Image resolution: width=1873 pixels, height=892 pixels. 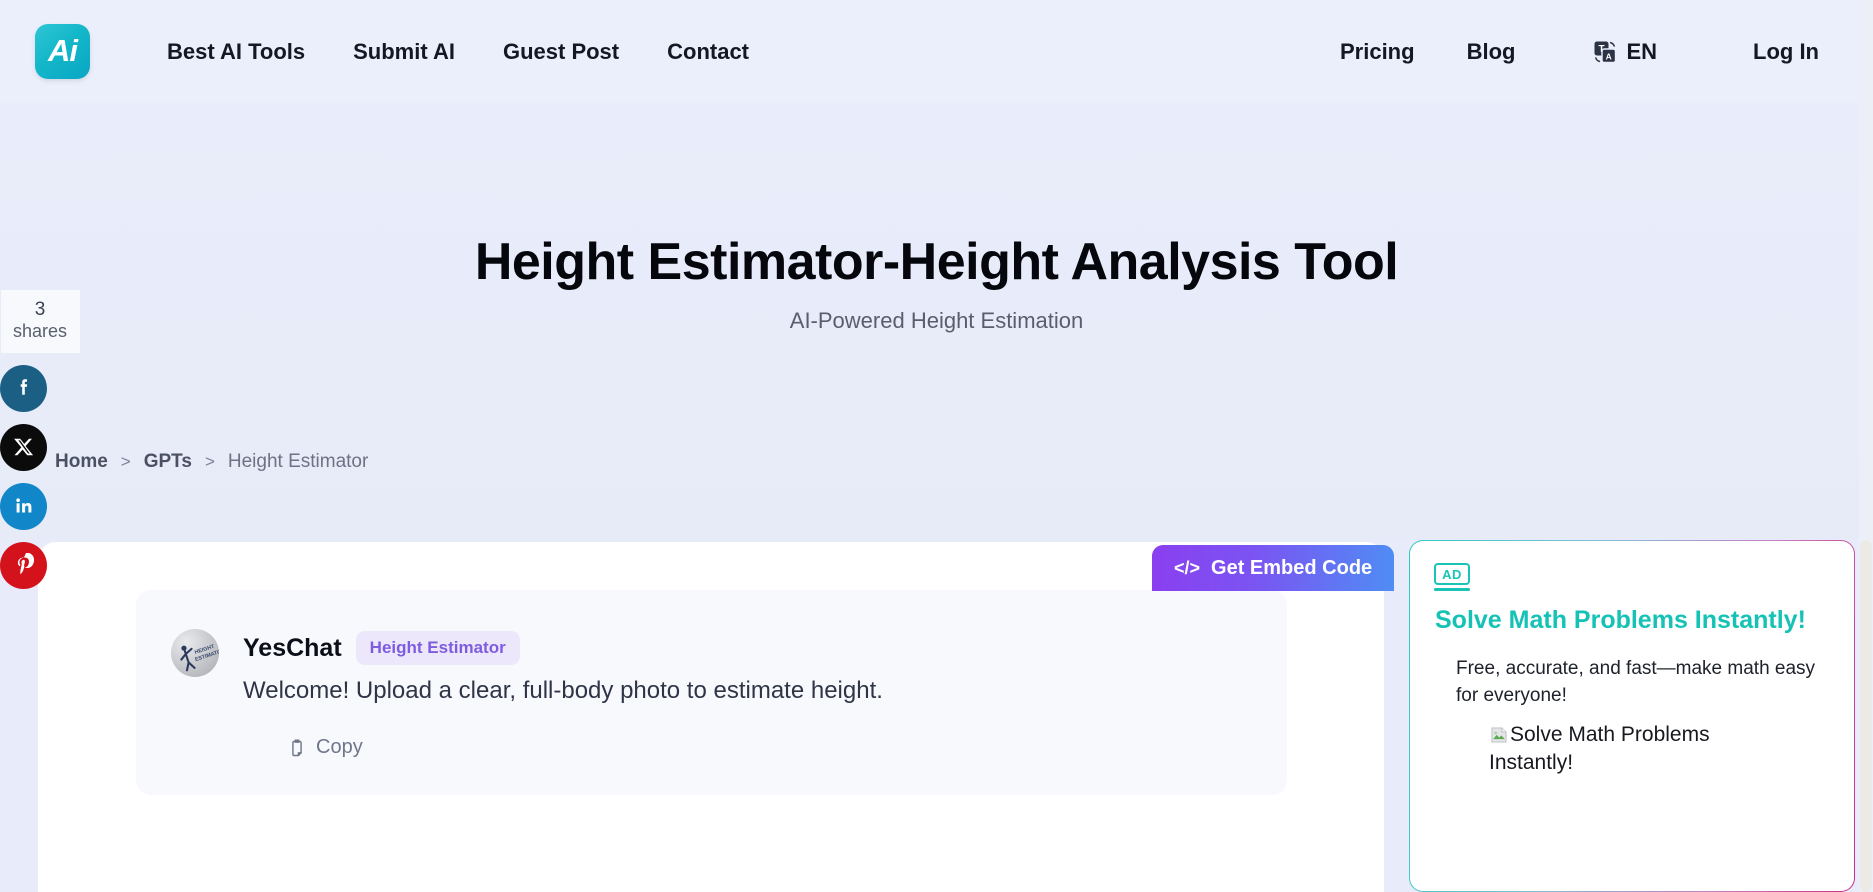 I want to click on clipboard-icon, so click(x=297, y=748).